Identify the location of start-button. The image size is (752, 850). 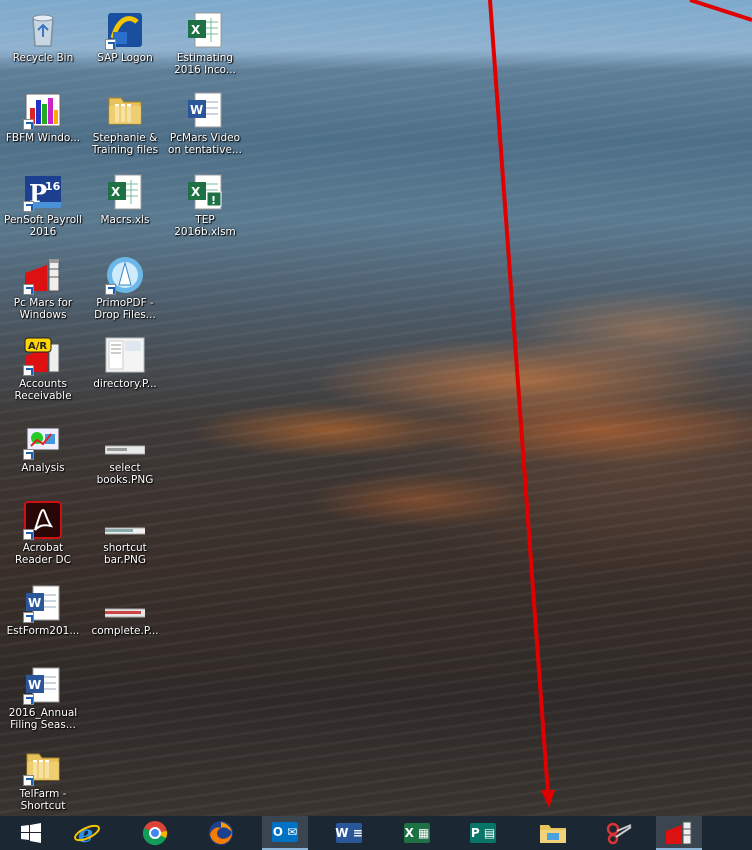
(31, 833).